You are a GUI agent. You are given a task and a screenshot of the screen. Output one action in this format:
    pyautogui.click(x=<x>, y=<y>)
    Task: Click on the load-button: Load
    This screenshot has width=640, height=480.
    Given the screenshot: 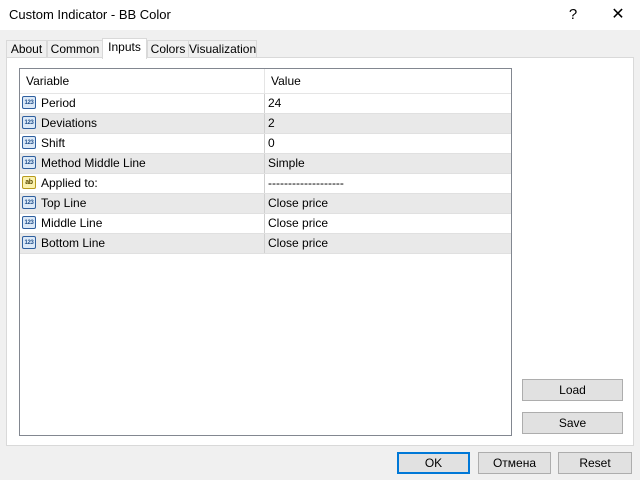 What is the action you would take?
    pyautogui.click(x=572, y=390)
    